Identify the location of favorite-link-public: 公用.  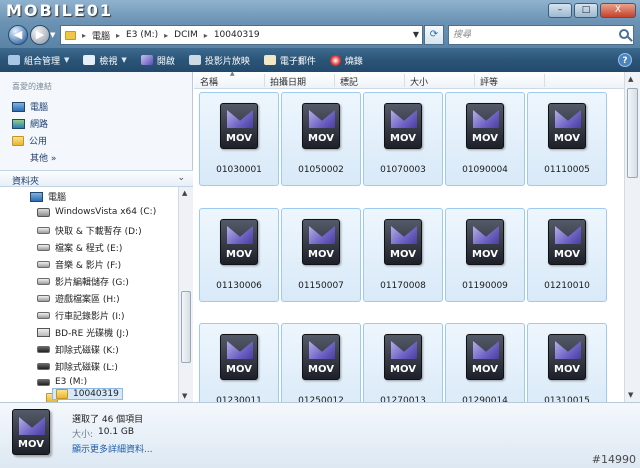
(29, 140).